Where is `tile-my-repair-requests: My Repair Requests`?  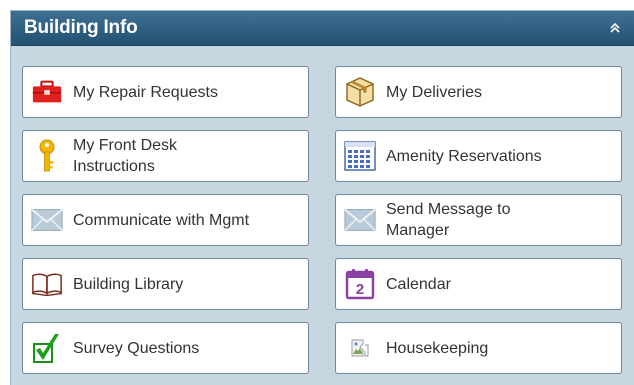 tile-my-repair-requests: My Repair Requests is located at coordinates (165, 92).